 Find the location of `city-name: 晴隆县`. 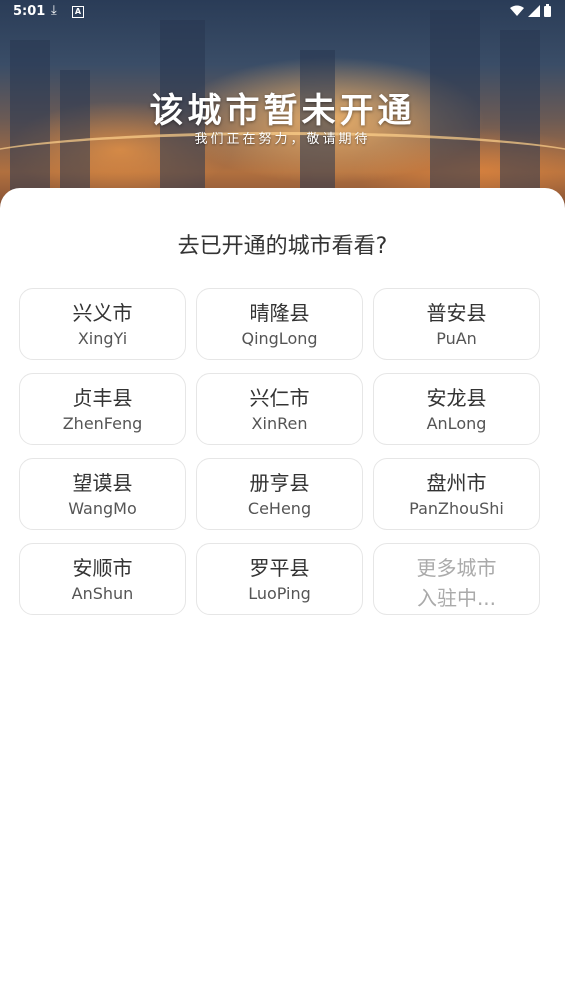

city-name: 晴隆县 is located at coordinates (279, 313).